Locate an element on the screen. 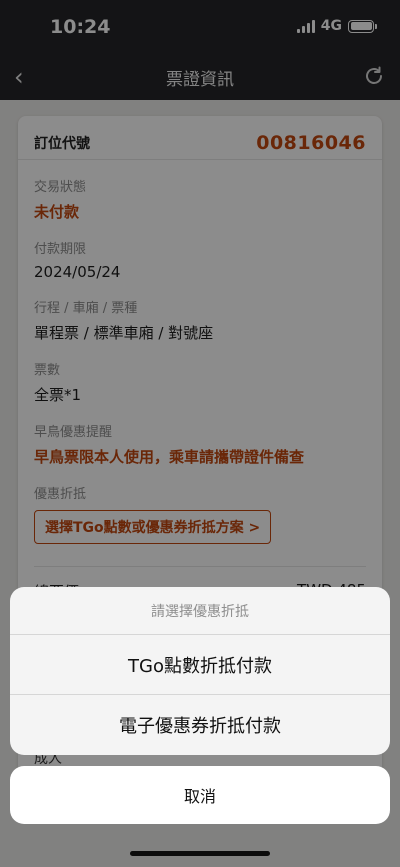 Image resolution: width=400 pixels, height=867 pixels. action-sheet-title: 請選擇優惠折抵 is located at coordinates (200, 611).